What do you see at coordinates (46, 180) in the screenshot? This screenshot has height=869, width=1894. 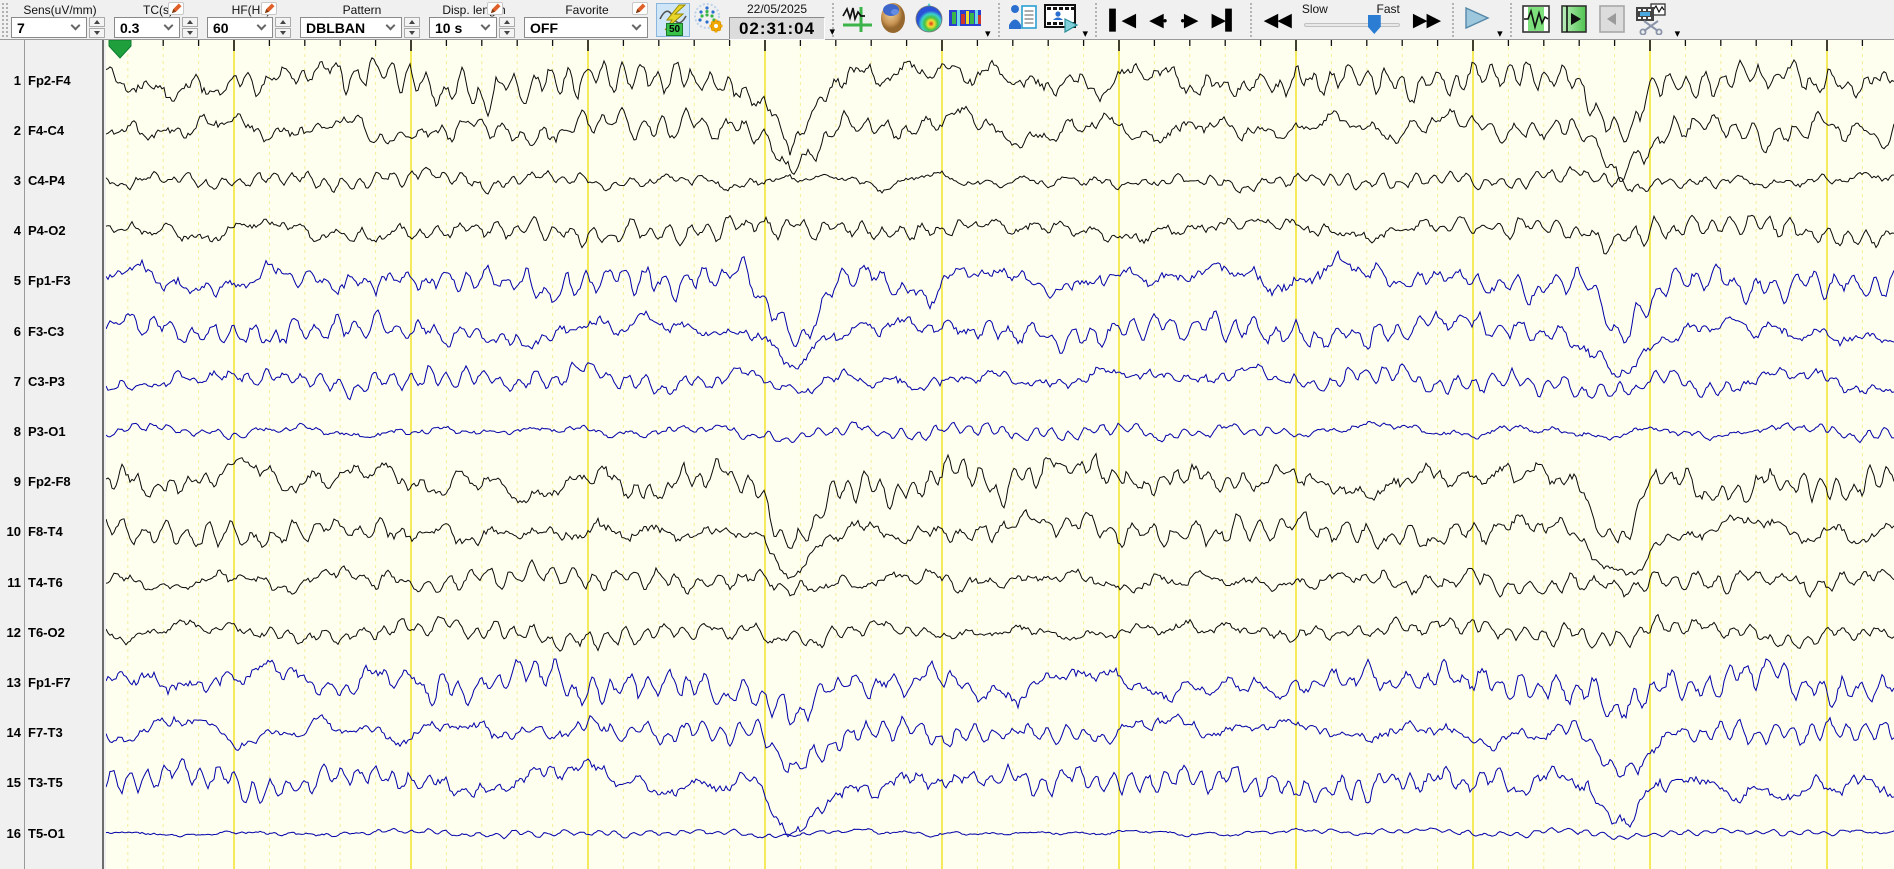 I see `channel-label: C4-P4` at bounding box center [46, 180].